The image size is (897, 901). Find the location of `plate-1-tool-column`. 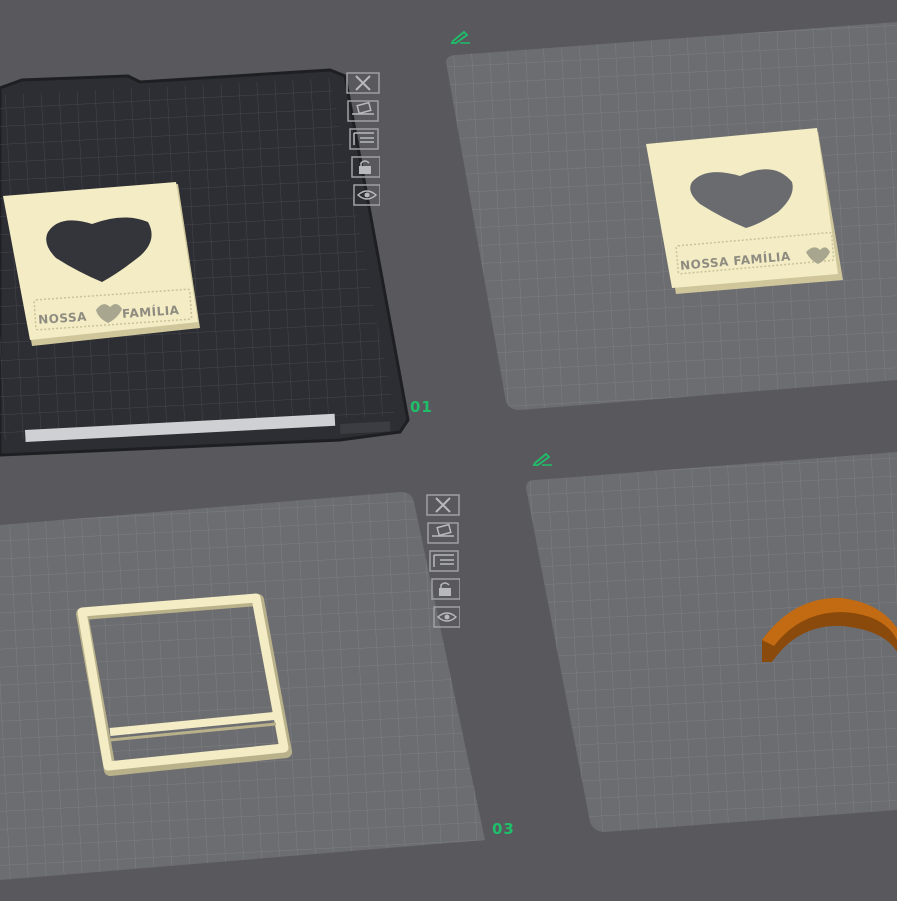

plate-1-tool-column is located at coordinates (366, 142).